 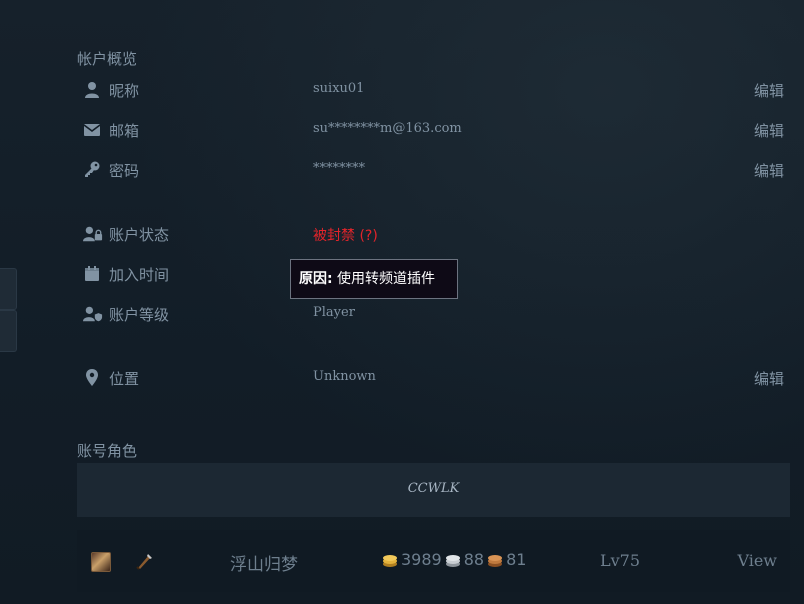 I want to click on level-value: Player, so click(x=334, y=312).